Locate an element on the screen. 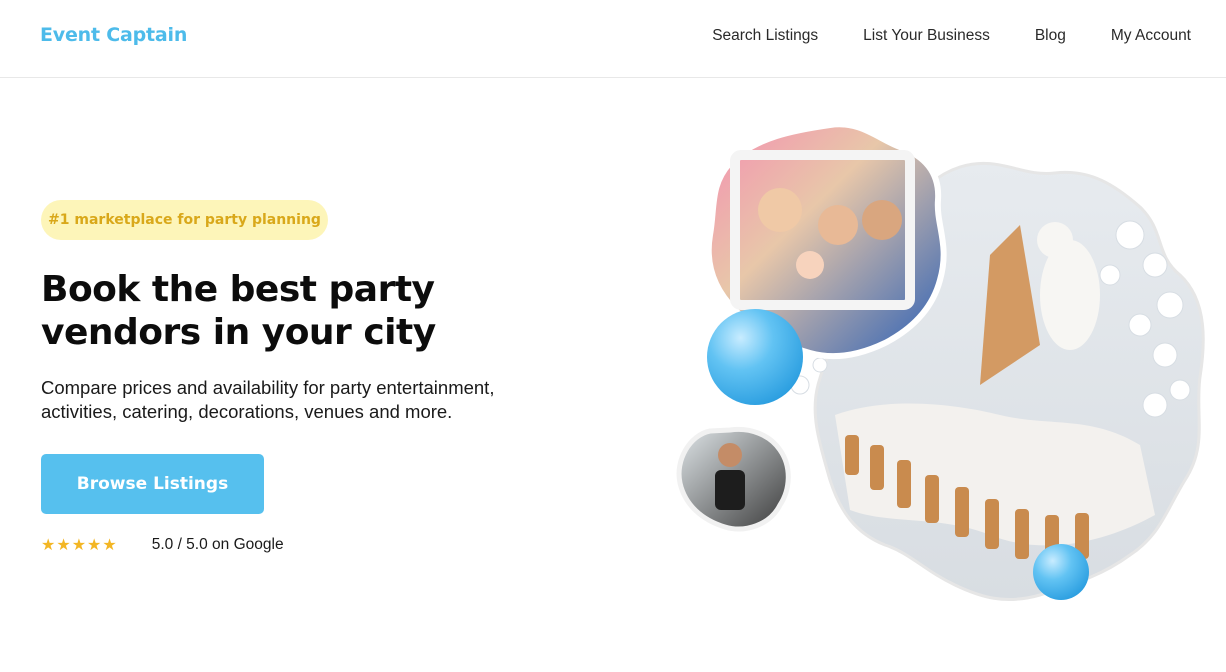 This screenshot has height=672, width=1226. nav-list-your-business: List Your Business is located at coordinates (926, 36).